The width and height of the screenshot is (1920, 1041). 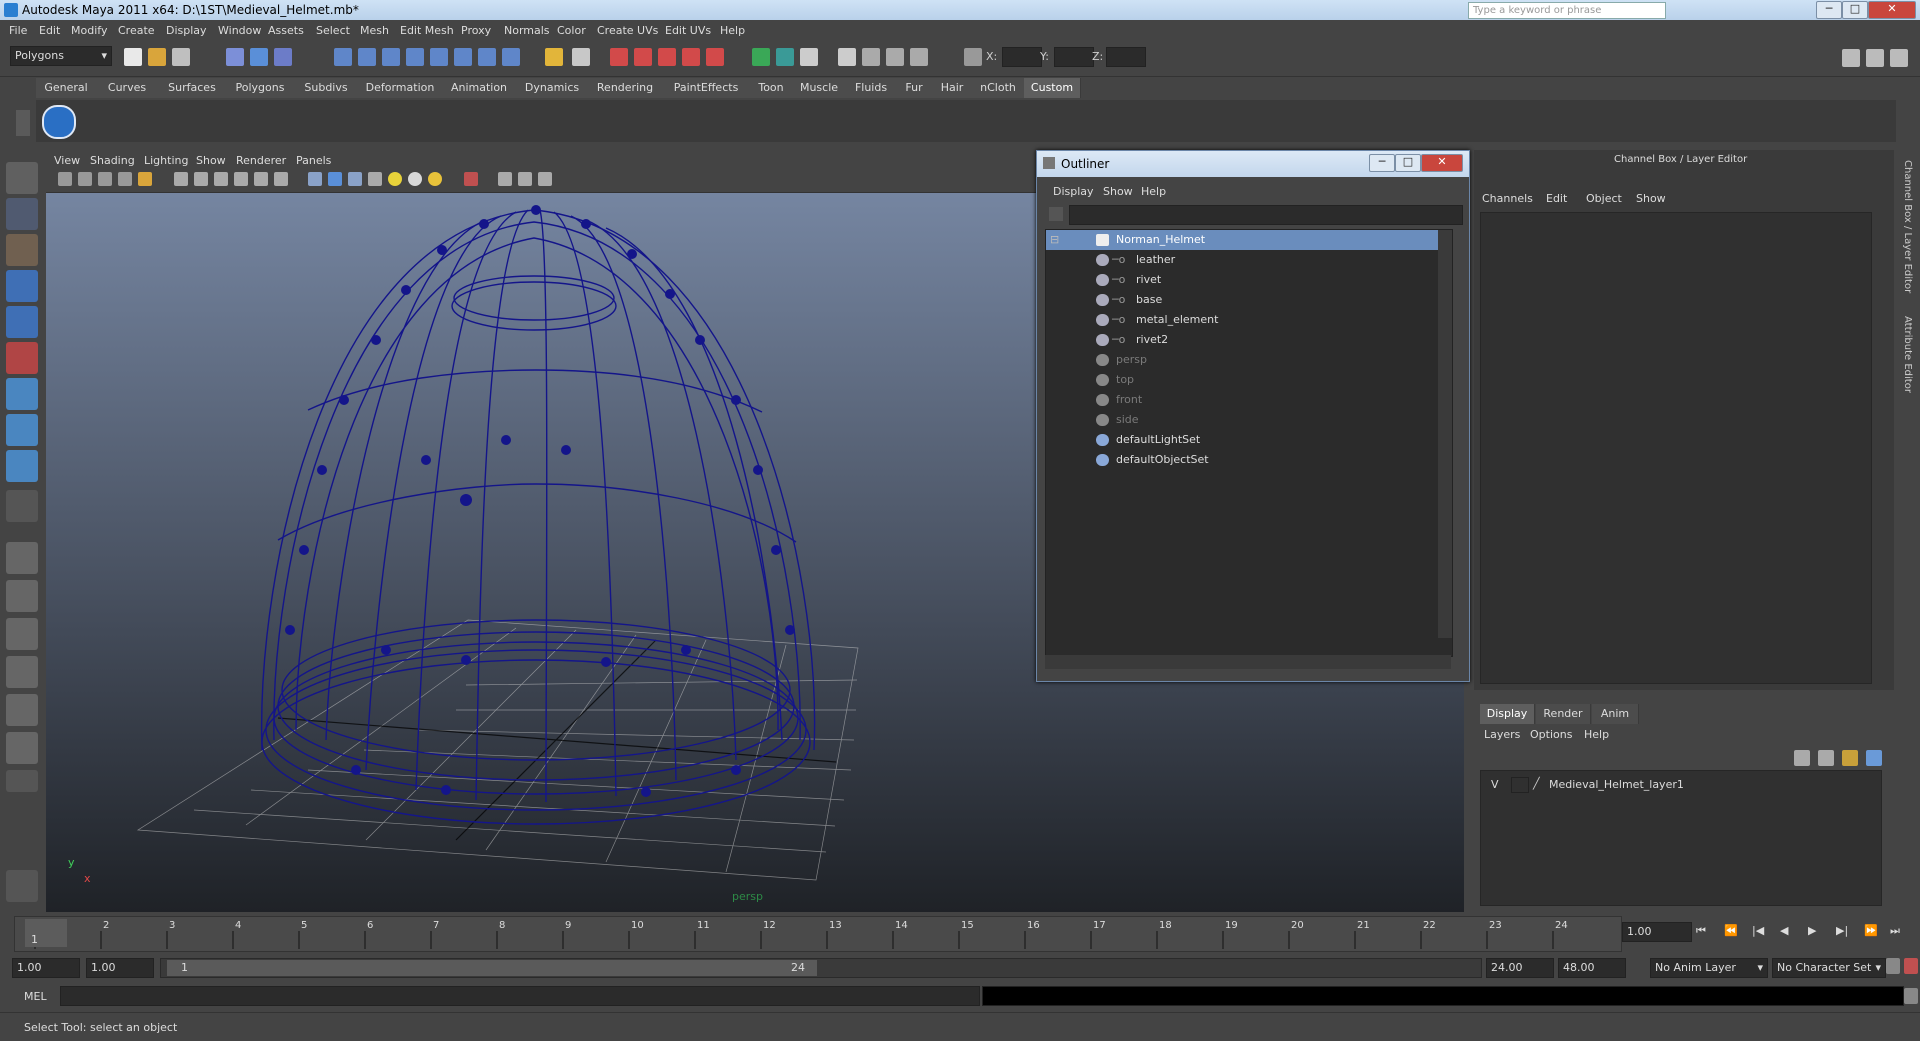 I want to click on universal-manipulator-icon, so click(x=22, y=394).